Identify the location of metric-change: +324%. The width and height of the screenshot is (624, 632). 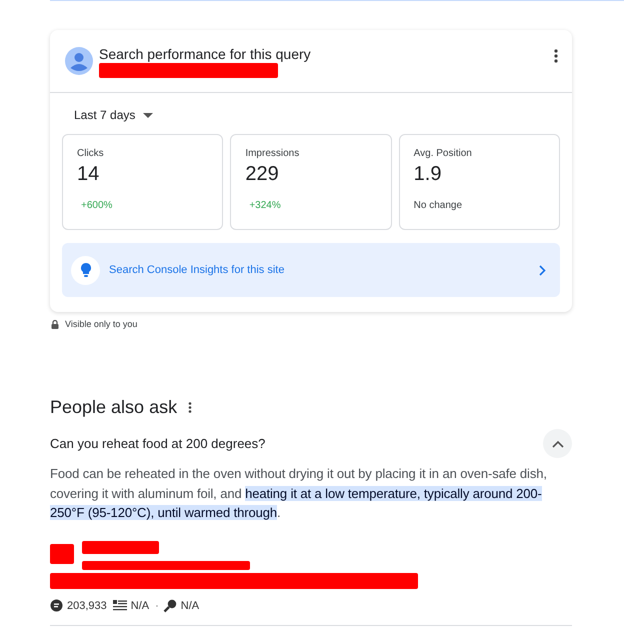
(265, 205).